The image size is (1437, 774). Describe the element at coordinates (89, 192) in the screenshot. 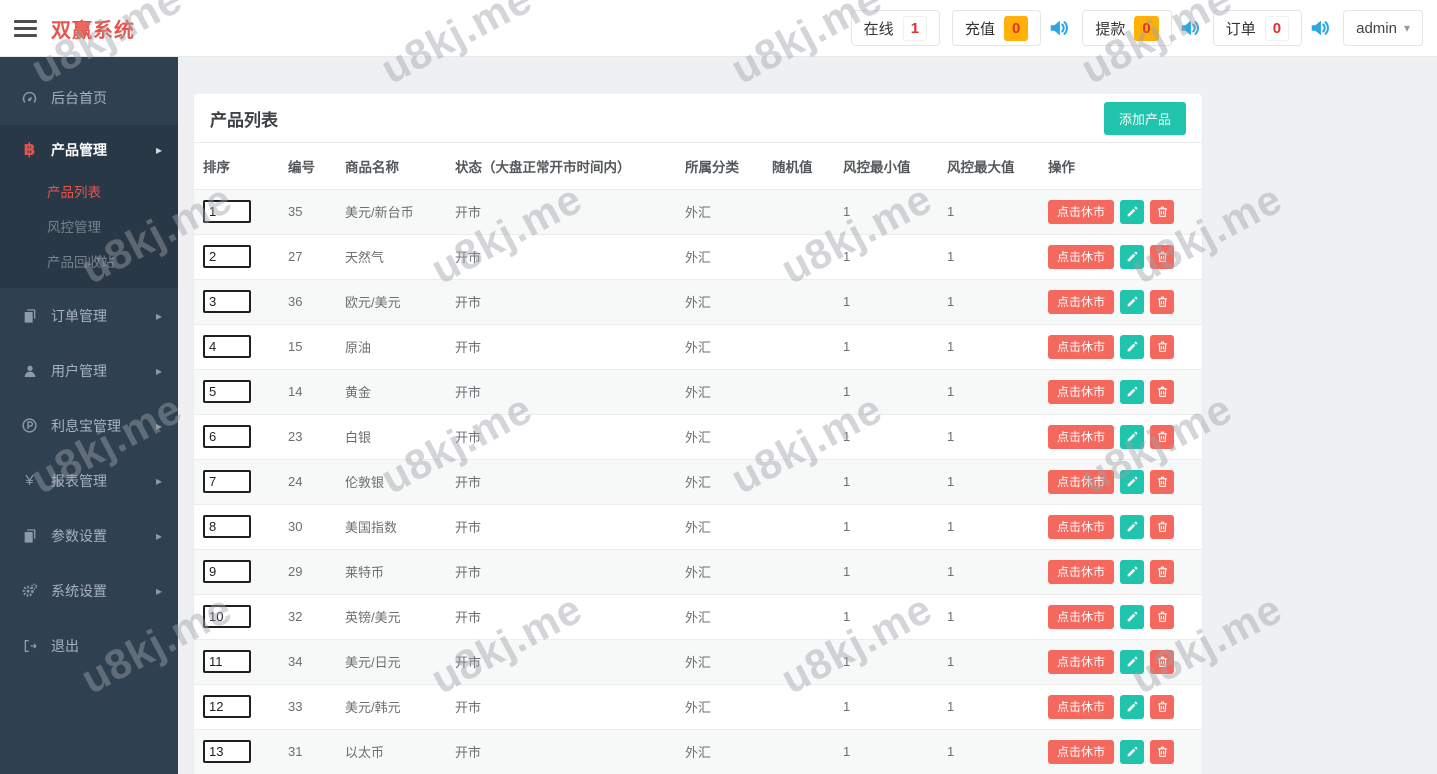

I see `sidebar-subitem-product-list: 产品列表` at that location.